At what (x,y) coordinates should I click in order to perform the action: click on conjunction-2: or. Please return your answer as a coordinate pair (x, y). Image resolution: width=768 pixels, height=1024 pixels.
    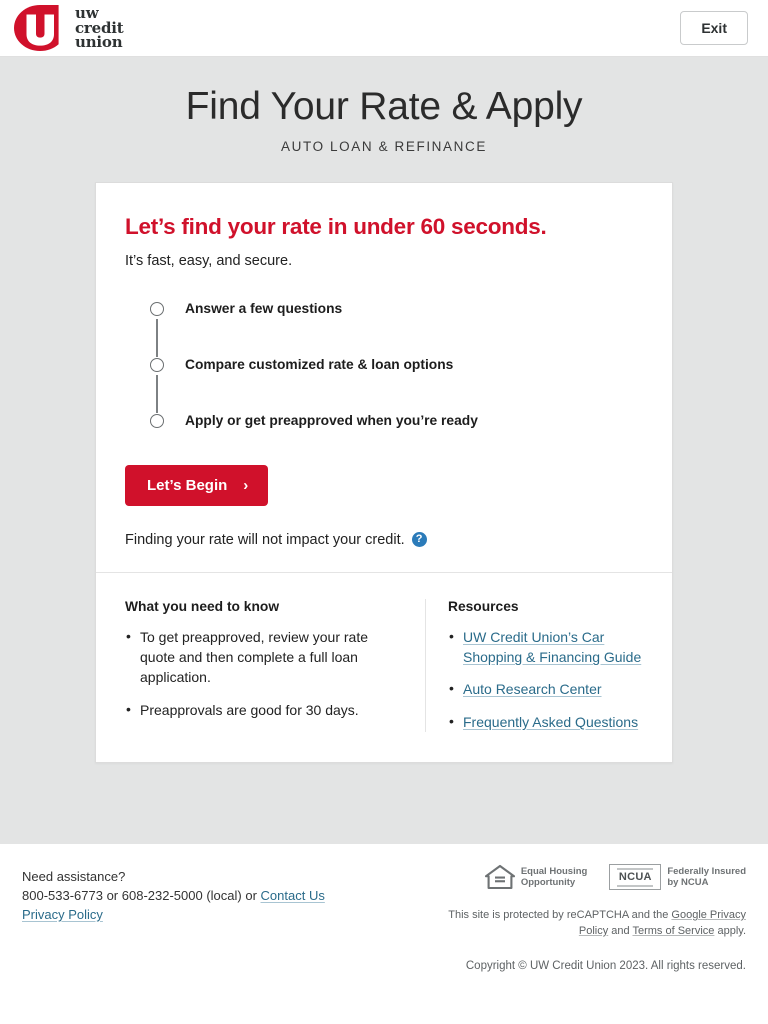
    Looking at the image, I should click on (251, 896).